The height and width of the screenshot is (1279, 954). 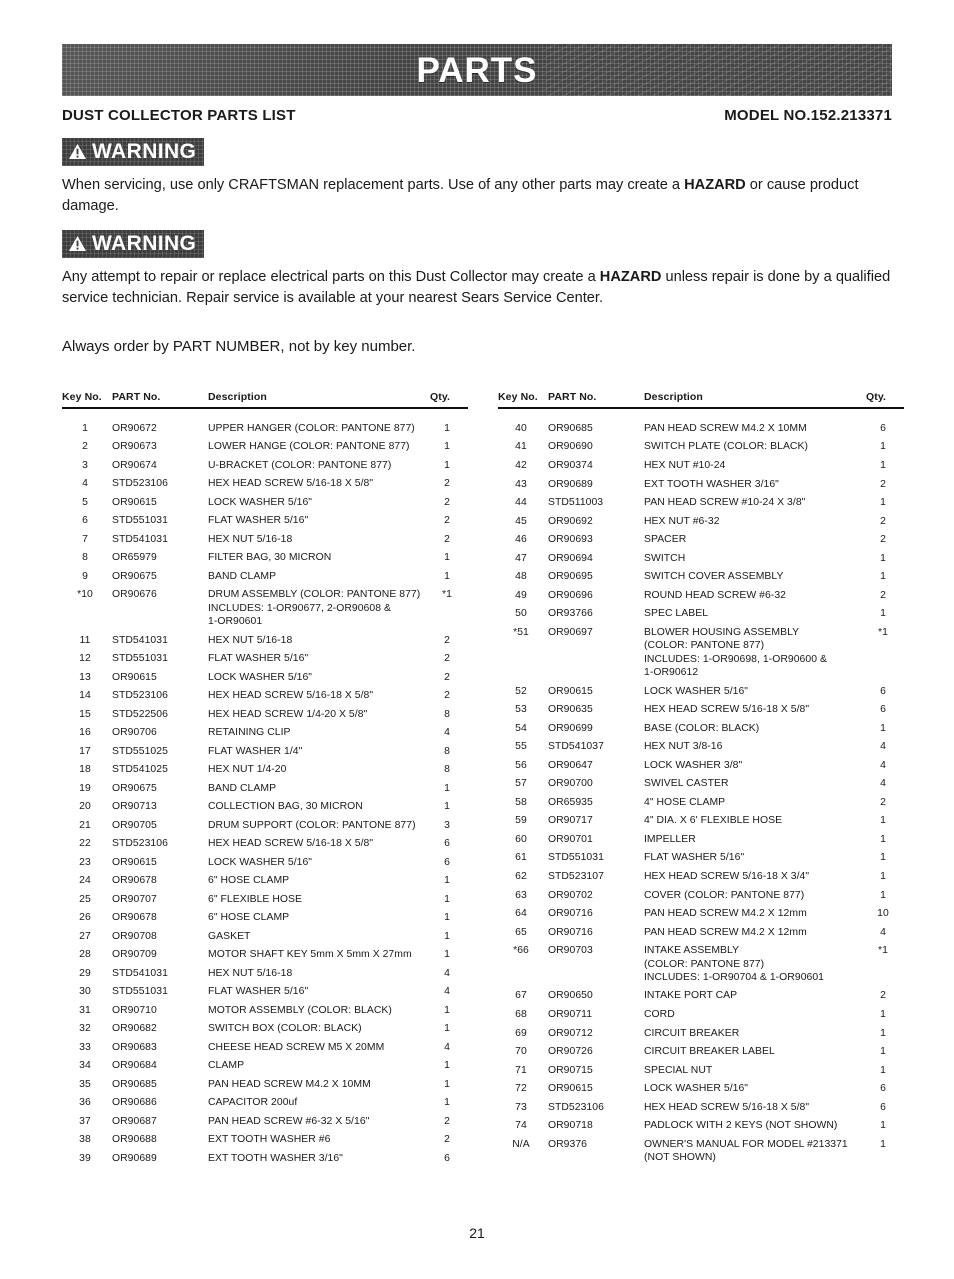 What do you see at coordinates (701, 709) in the screenshot?
I see `table-row: 53 OR90635 HEX HEAD SCREW 5/16-18 X 5/8" 6` at bounding box center [701, 709].